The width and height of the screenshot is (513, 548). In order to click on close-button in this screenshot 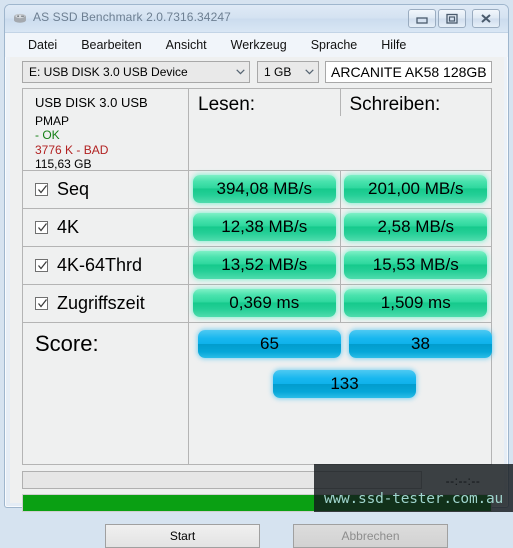, I will do `click(486, 18)`.